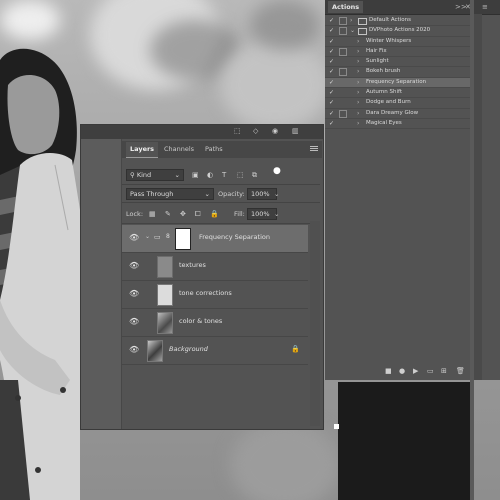 Image resolution: width=500 pixels, height=500 pixels. Describe the element at coordinates (240, 175) in the screenshot. I see `shape-filter-icon: ⬚` at that location.